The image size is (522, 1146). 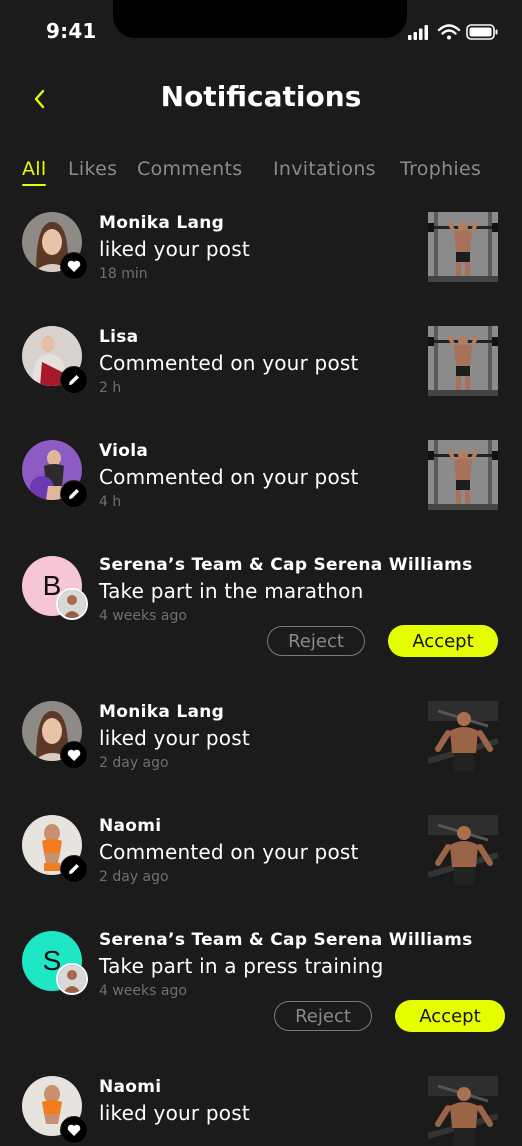 What do you see at coordinates (260, 19) in the screenshot?
I see `device-notch` at bounding box center [260, 19].